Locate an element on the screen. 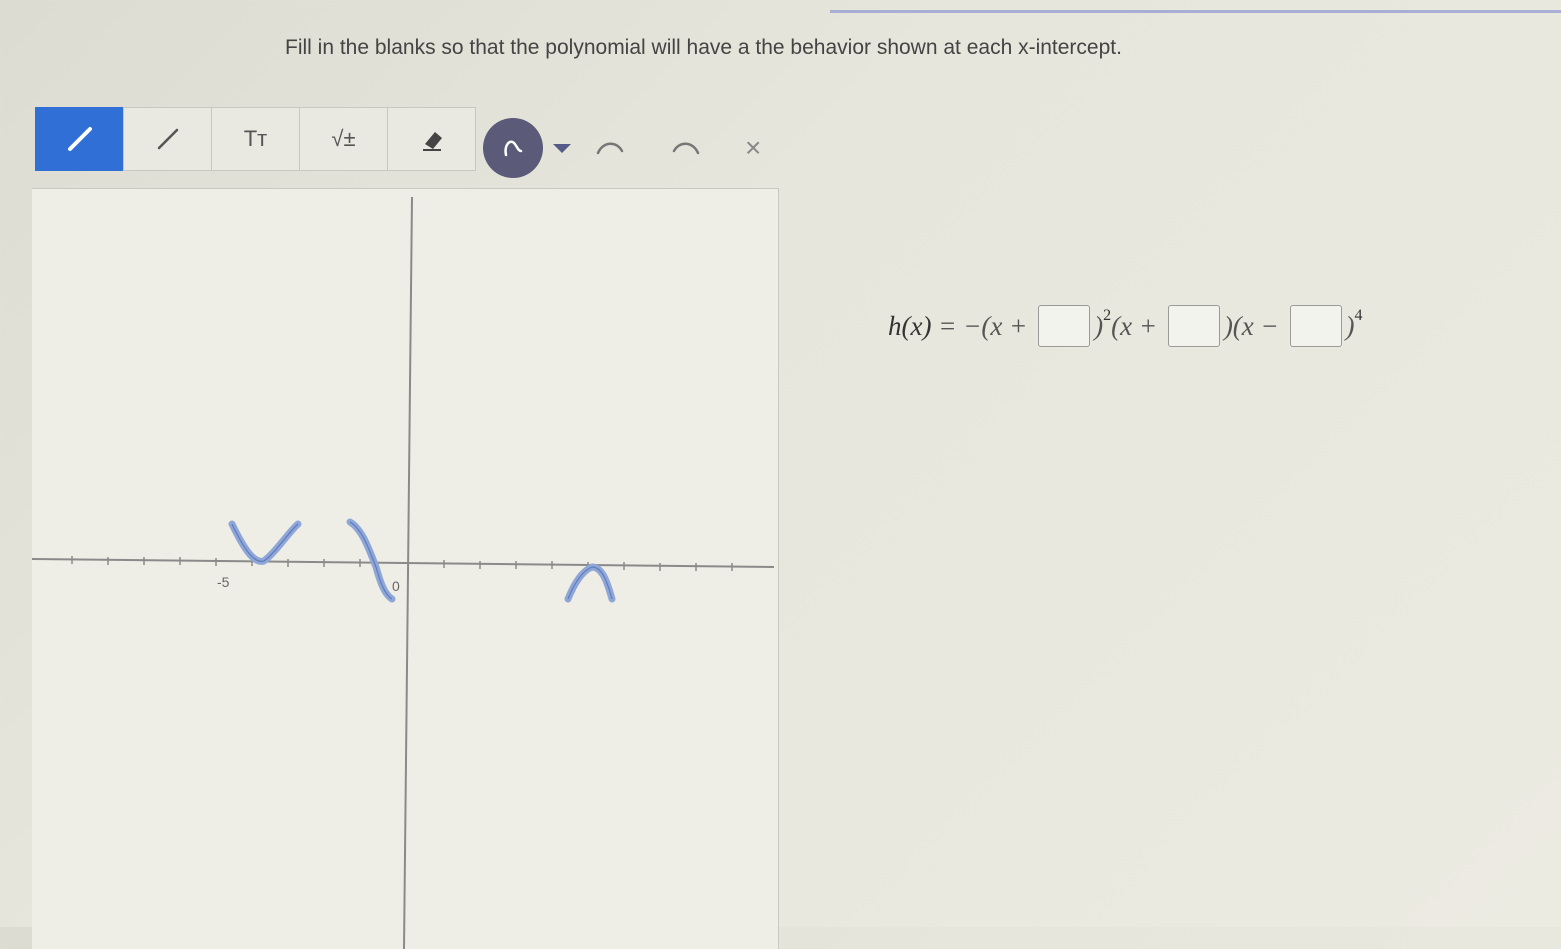 This screenshot has height=949, width=1561. tick-label-neg-five: -5 is located at coordinates (223, 582).